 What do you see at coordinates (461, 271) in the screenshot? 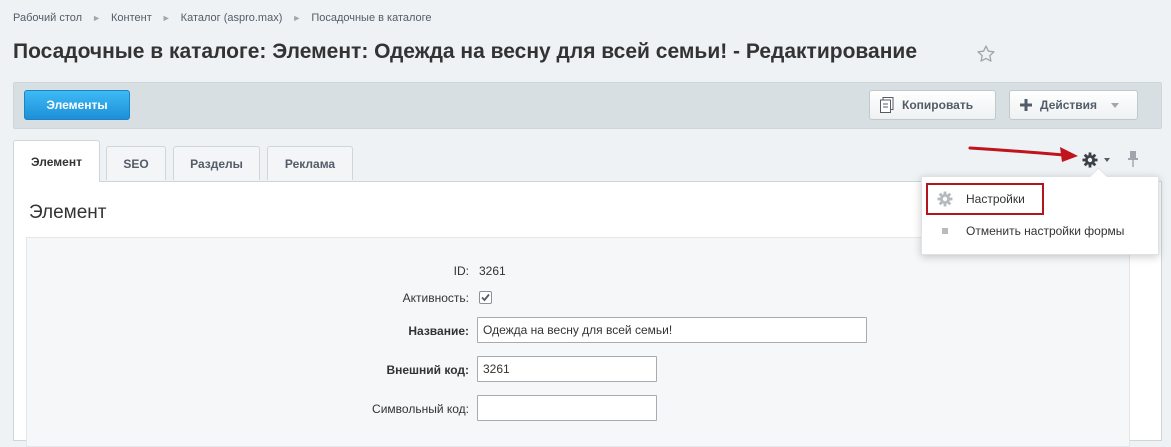
I see `id-label: ID:` at bounding box center [461, 271].